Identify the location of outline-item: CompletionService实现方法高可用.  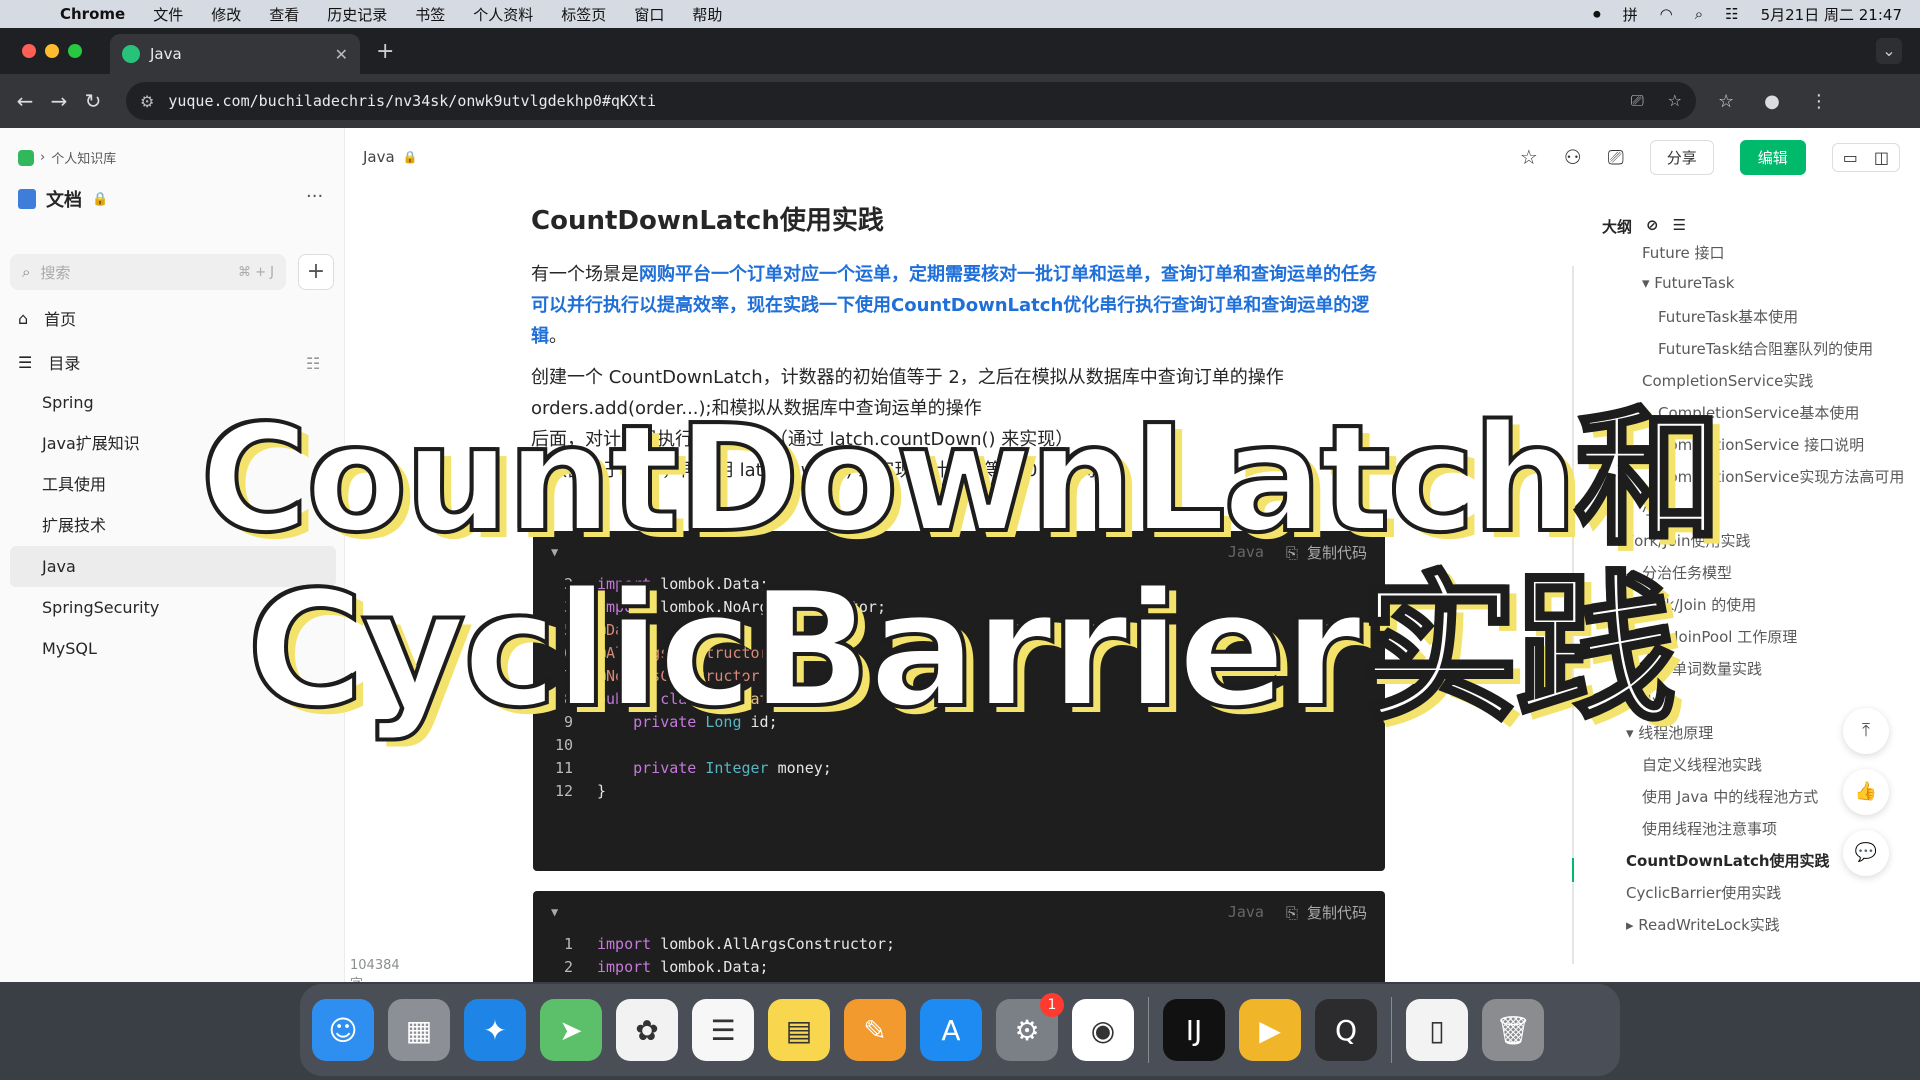
(1781, 476).